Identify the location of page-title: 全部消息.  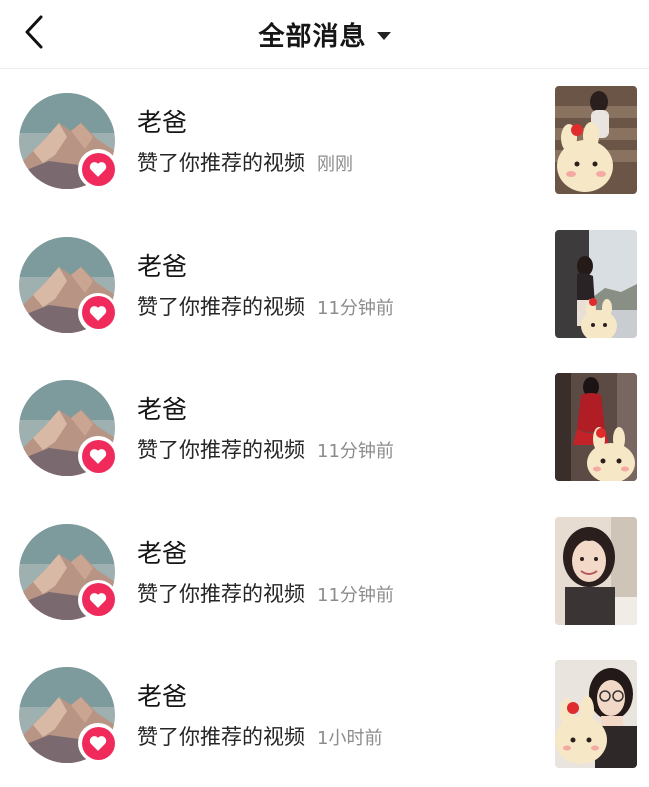
(312, 36).